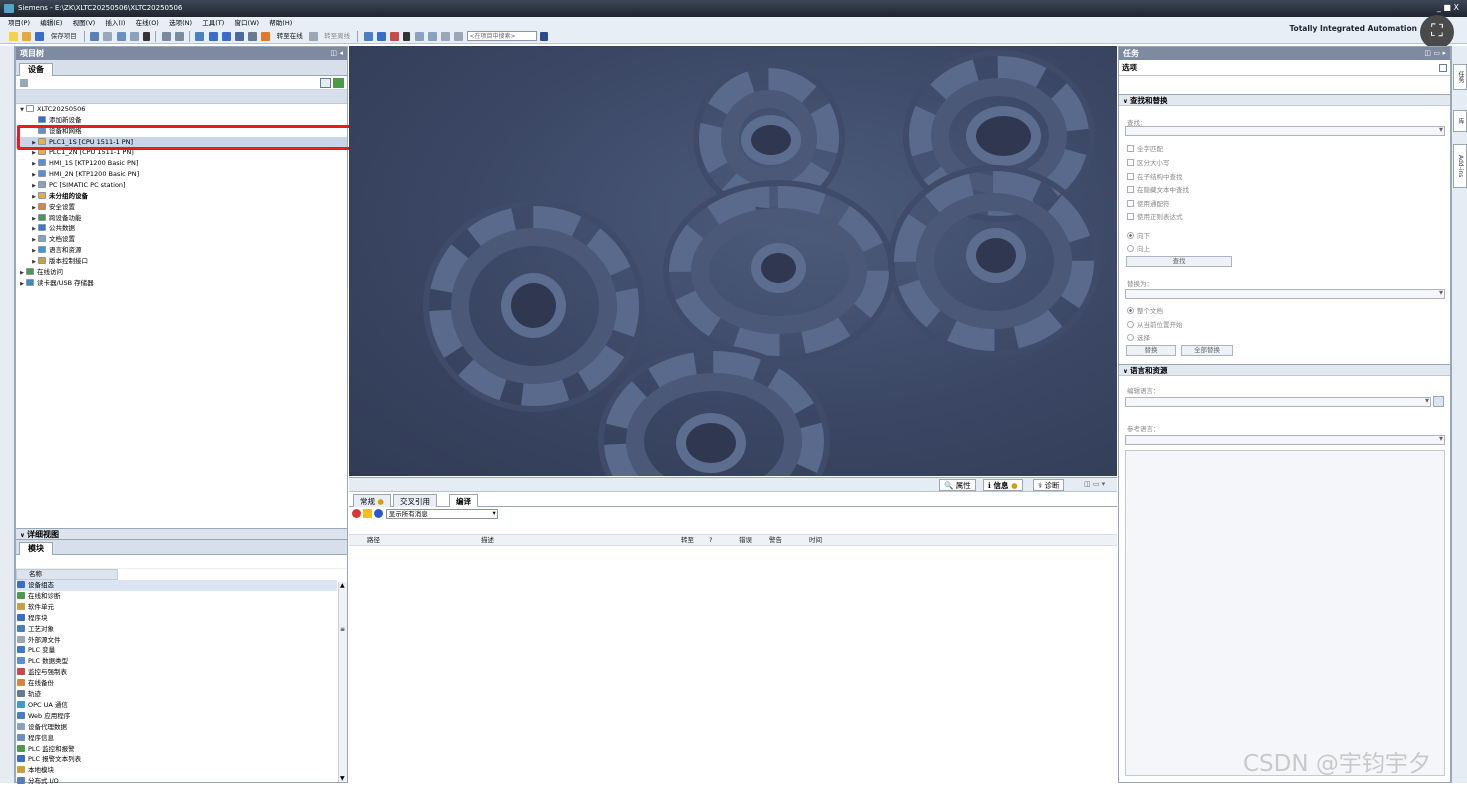  I want to click on error-filter-icon, so click(356, 513).